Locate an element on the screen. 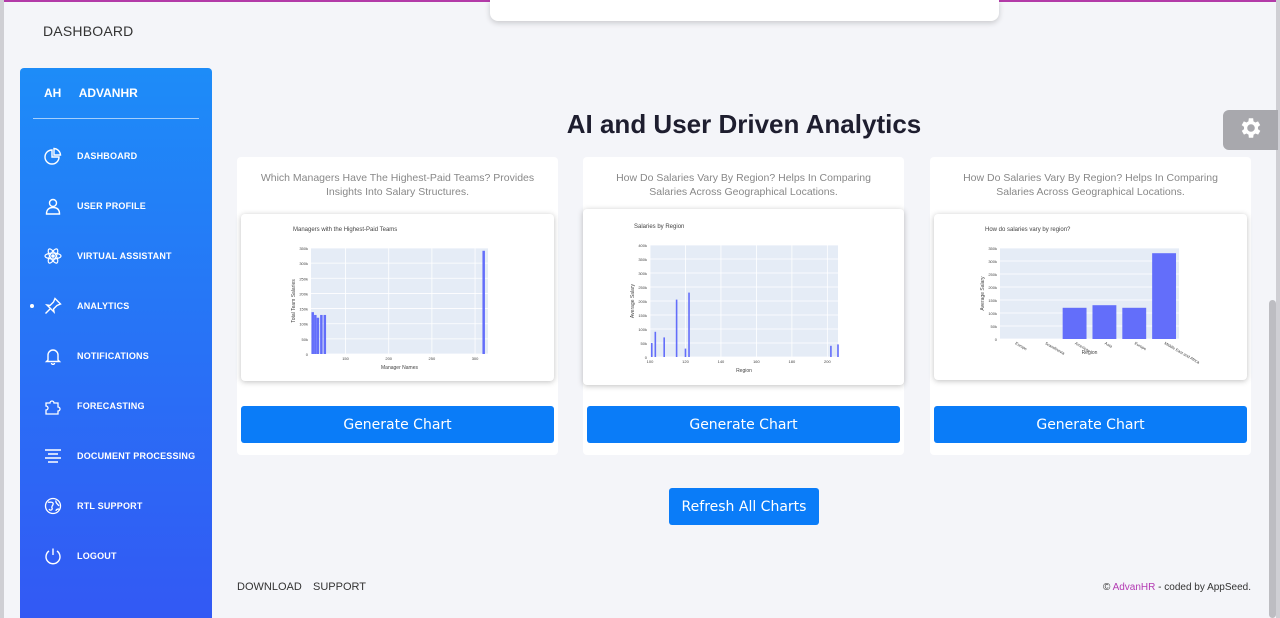  scrollbar is located at coordinates (1272, 459).